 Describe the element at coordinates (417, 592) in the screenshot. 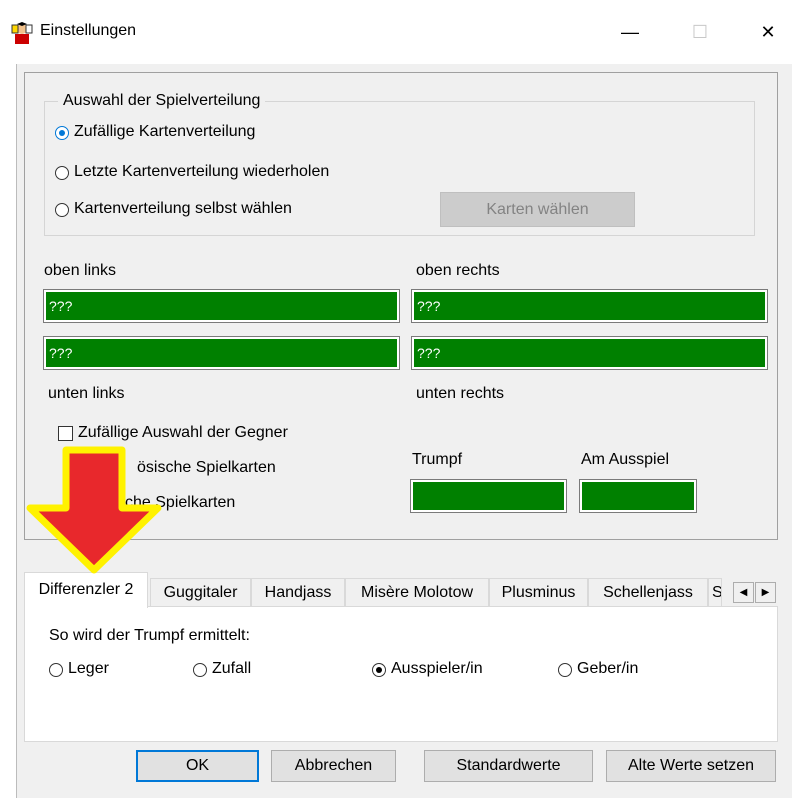

I see `tab-misere-molotow: Misère Molotow` at that location.